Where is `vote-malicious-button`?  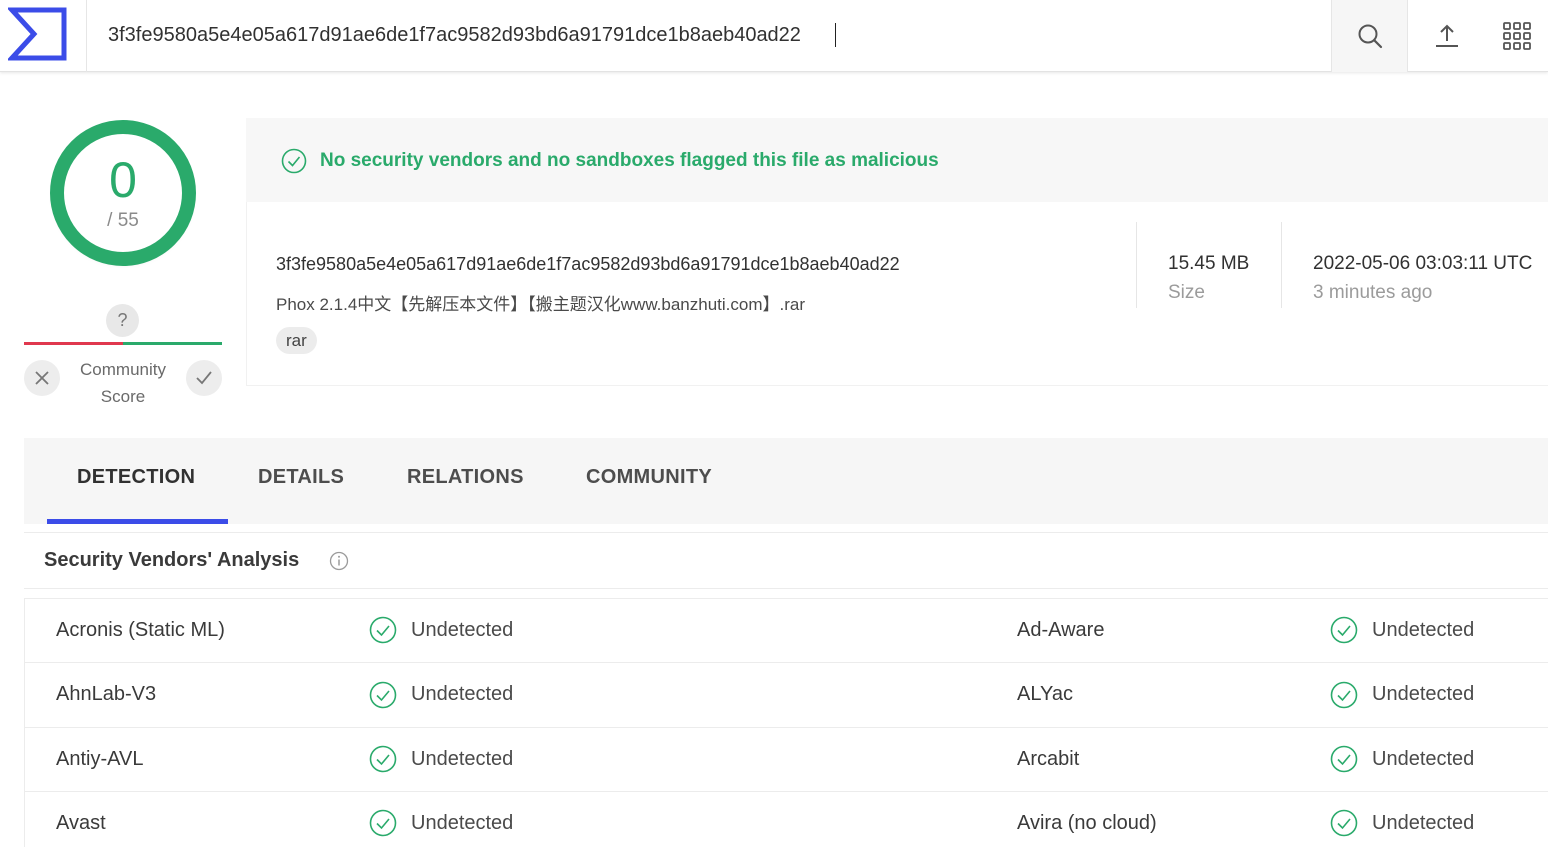 vote-malicious-button is located at coordinates (42, 378).